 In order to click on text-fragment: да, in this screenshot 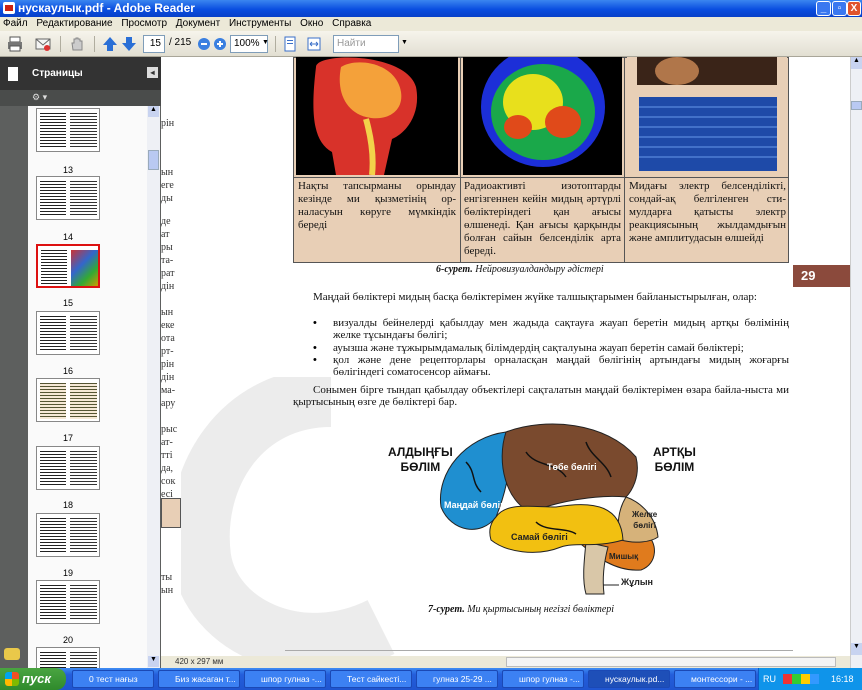, I will do `click(167, 468)`.